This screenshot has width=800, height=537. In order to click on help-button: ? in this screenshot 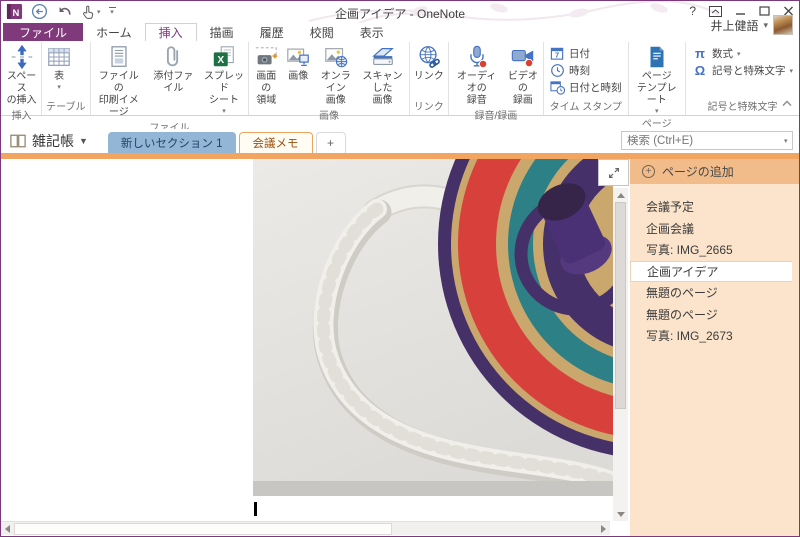, I will do `click(692, 11)`.